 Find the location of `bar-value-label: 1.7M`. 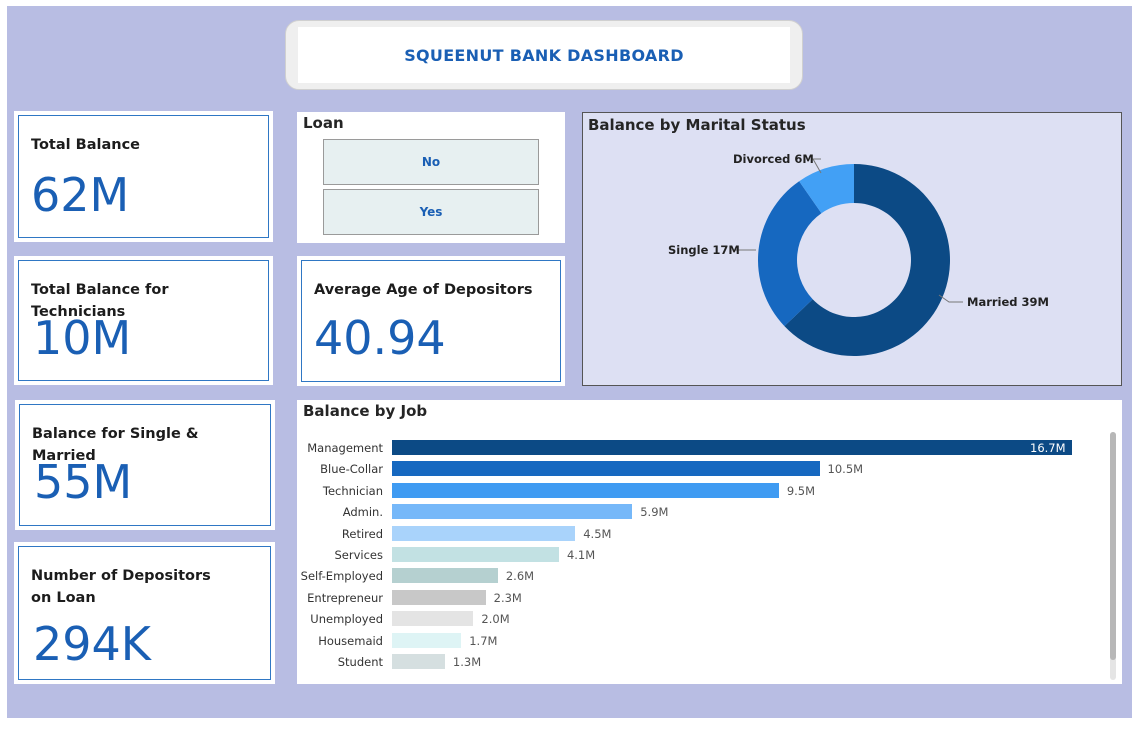

bar-value-label: 1.7M is located at coordinates (483, 640).